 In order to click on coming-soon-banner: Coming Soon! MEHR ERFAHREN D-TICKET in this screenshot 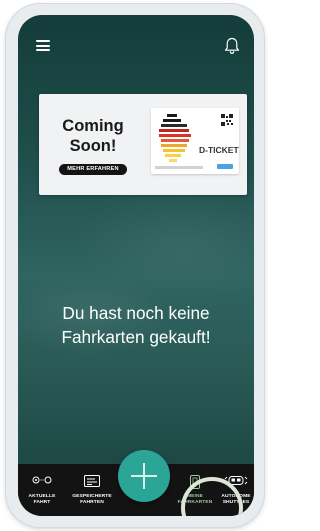, I will do `click(143, 144)`.